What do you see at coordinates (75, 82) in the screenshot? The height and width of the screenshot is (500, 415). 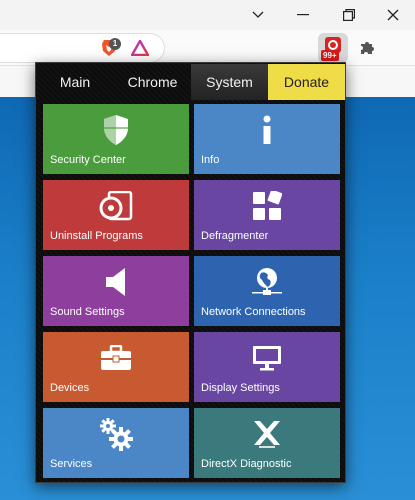 I see `tab-main: Main` at bounding box center [75, 82].